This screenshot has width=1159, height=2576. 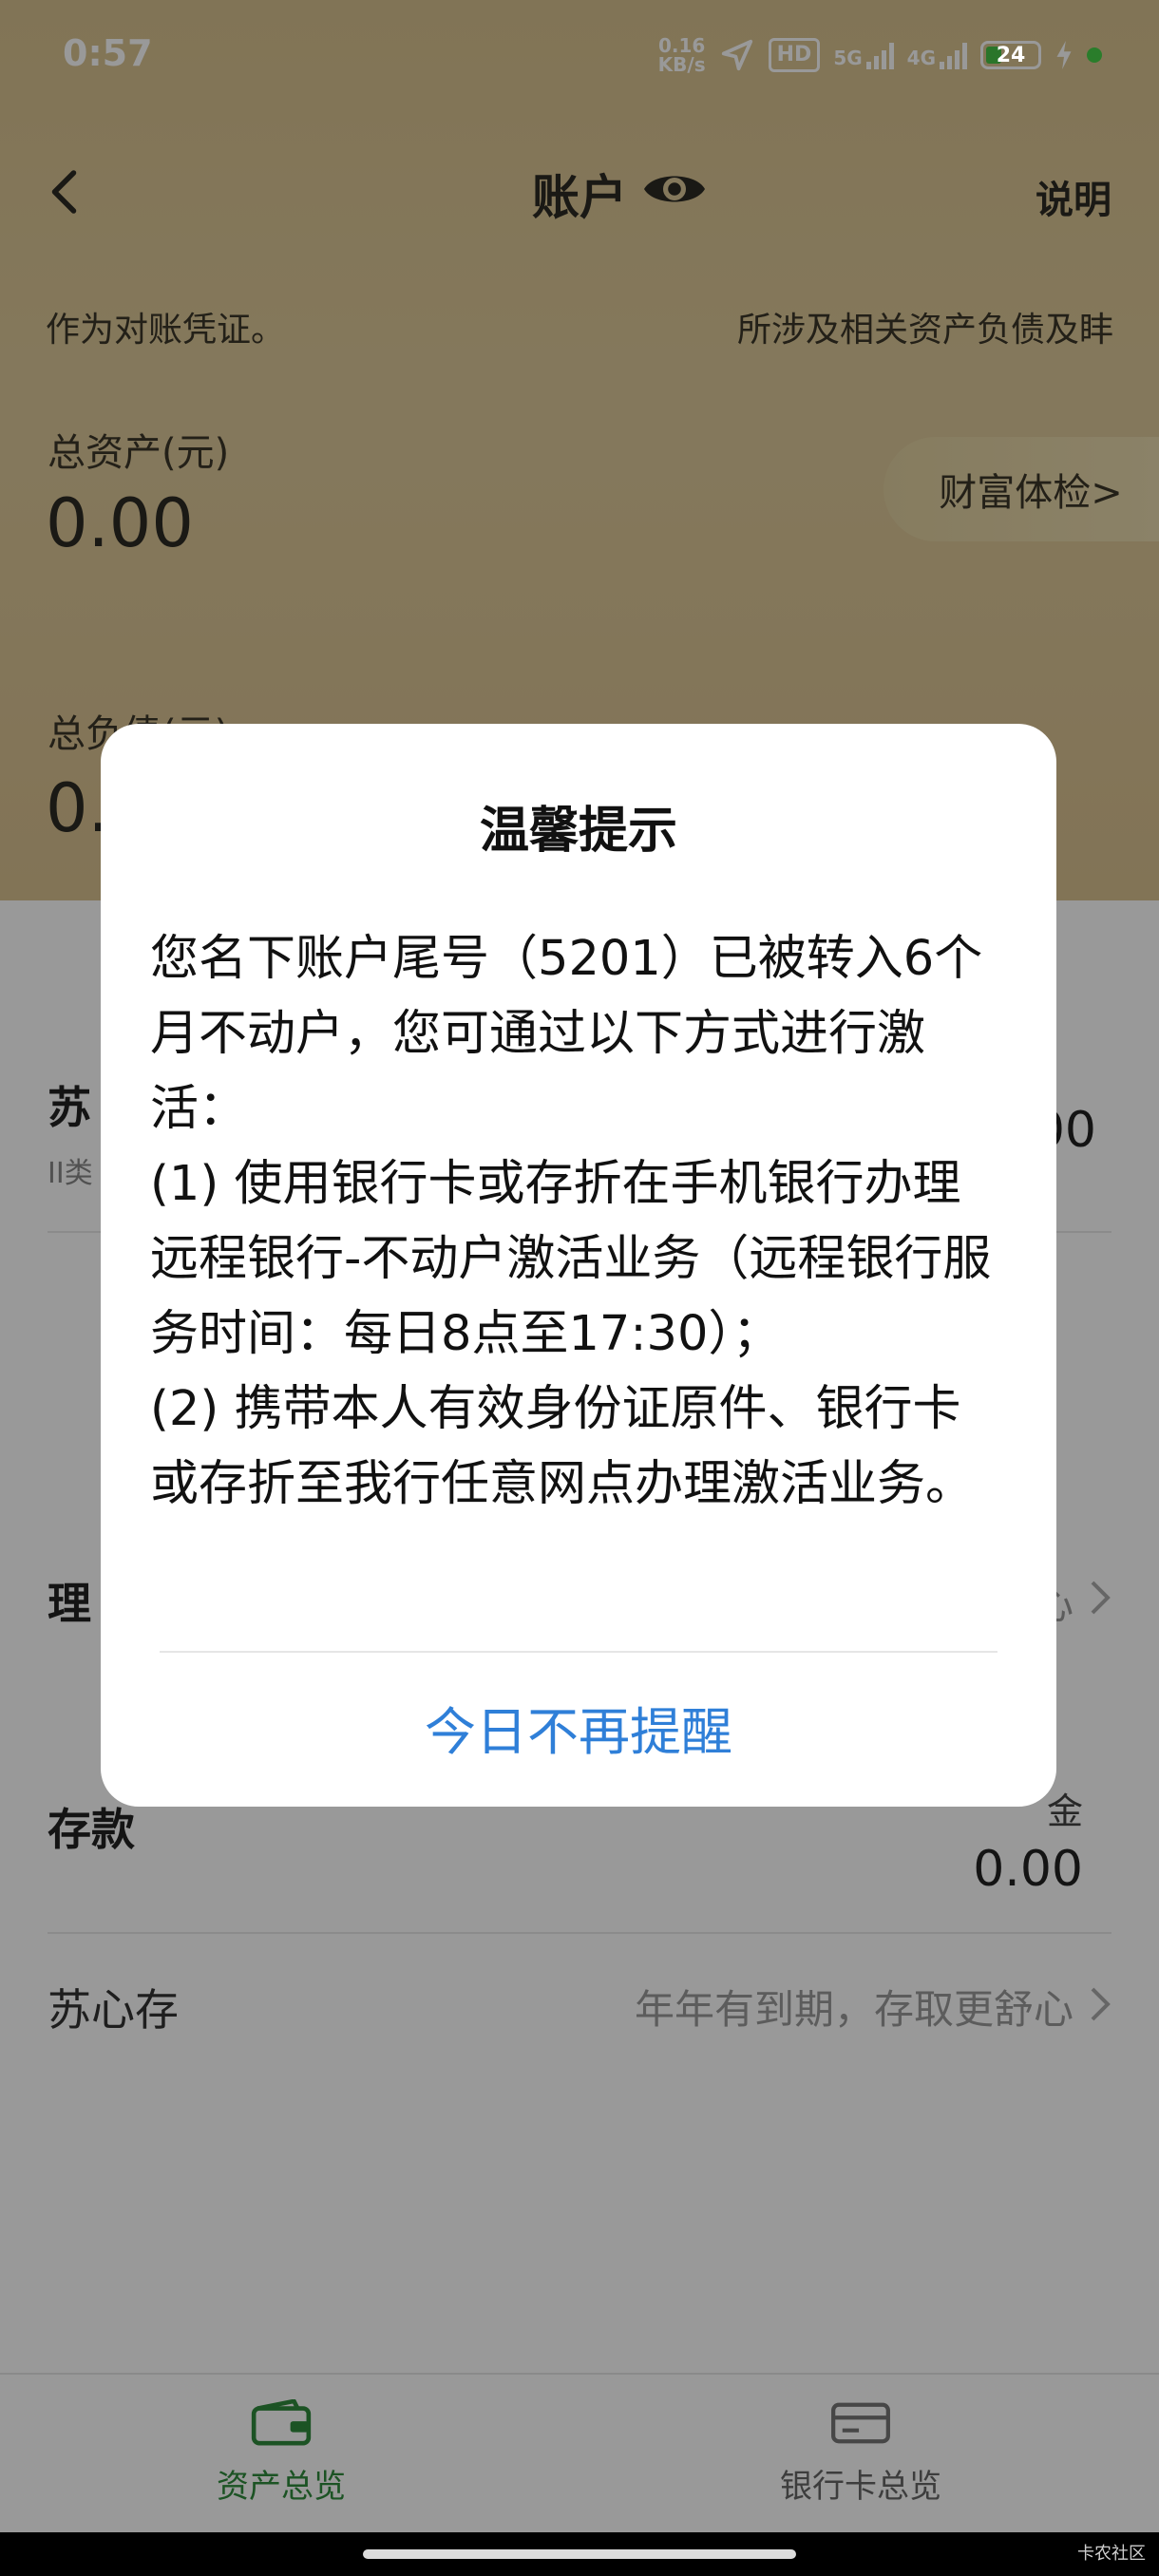 I want to click on system-nav-bar: 卡农社区, so click(x=579, y=2554).